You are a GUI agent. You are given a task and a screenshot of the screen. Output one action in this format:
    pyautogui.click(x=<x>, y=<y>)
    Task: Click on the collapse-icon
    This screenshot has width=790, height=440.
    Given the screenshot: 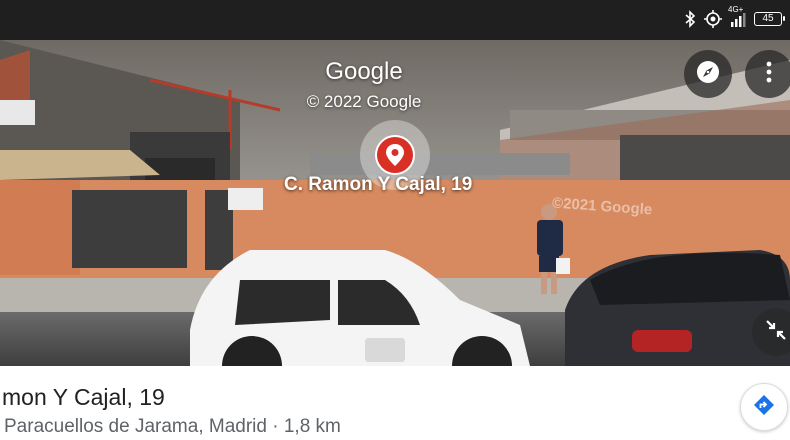 What is the action you would take?
    pyautogui.click(x=776, y=332)
    